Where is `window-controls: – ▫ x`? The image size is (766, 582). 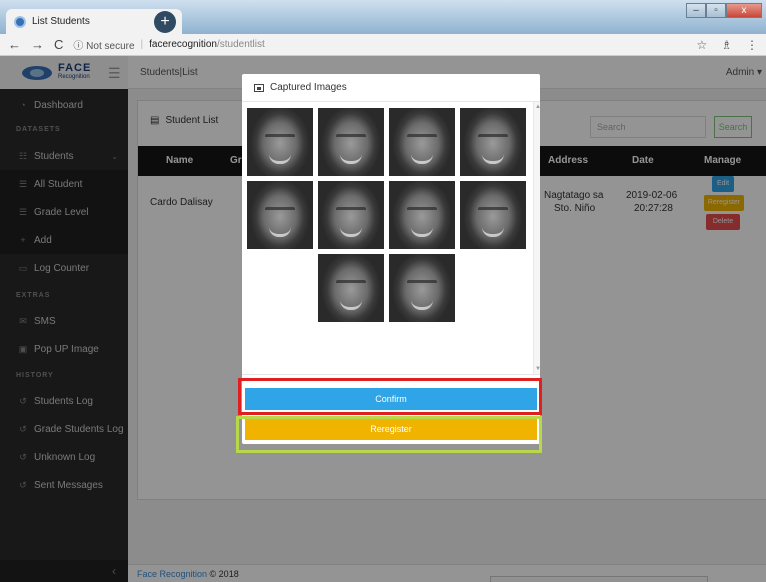 window-controls: – ▫ x is located at coordinates (724, 10).